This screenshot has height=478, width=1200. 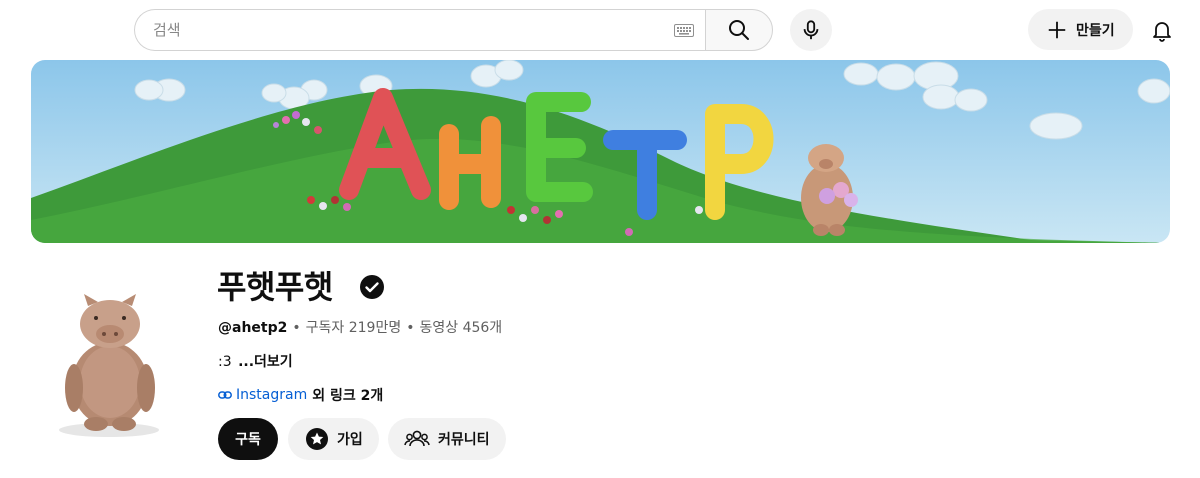 I want to click on channel-meta: @ahetp2 • 구독자 219만명 • 동영상 456개, so click(x=360, y=327).